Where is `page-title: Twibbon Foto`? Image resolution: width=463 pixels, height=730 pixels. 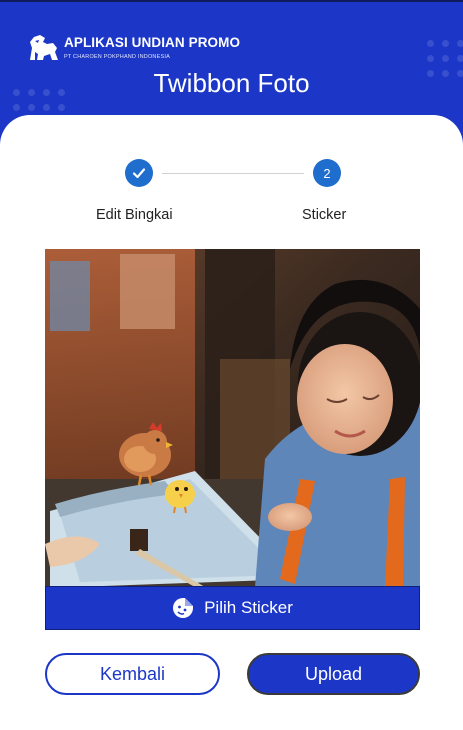
page-title: Twibbon Foto is located at coordinates (231, 83).